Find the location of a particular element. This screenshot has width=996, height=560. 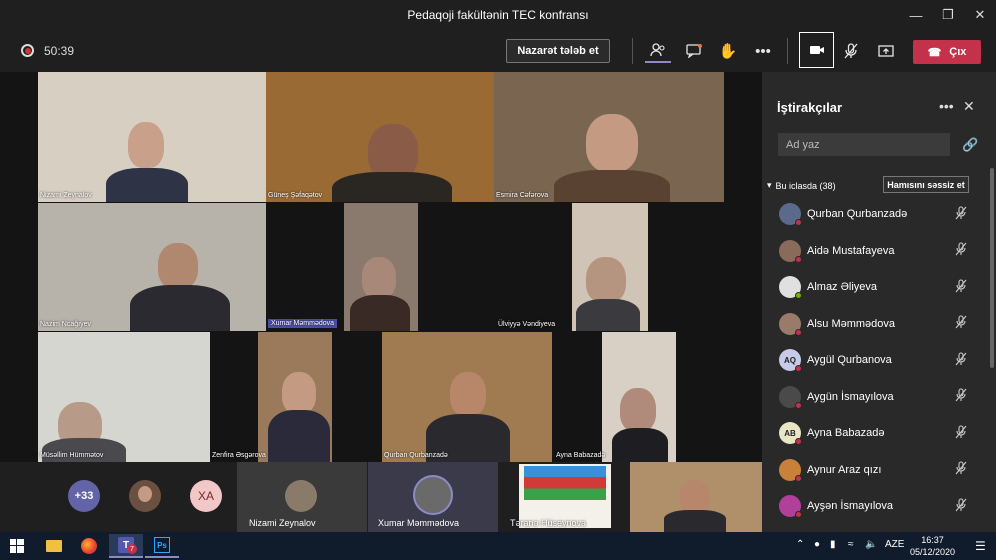

teams-icon: T 7 is located at coordinates (126, 546).